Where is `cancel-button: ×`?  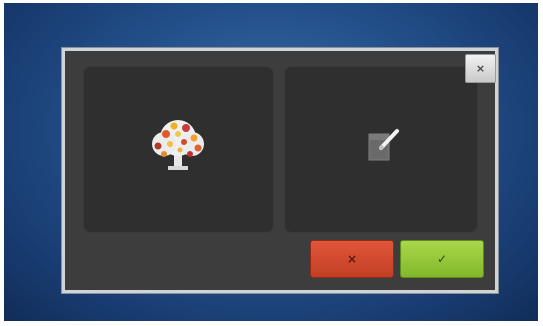
cancel-button: × is located at coordinates (352, 259).